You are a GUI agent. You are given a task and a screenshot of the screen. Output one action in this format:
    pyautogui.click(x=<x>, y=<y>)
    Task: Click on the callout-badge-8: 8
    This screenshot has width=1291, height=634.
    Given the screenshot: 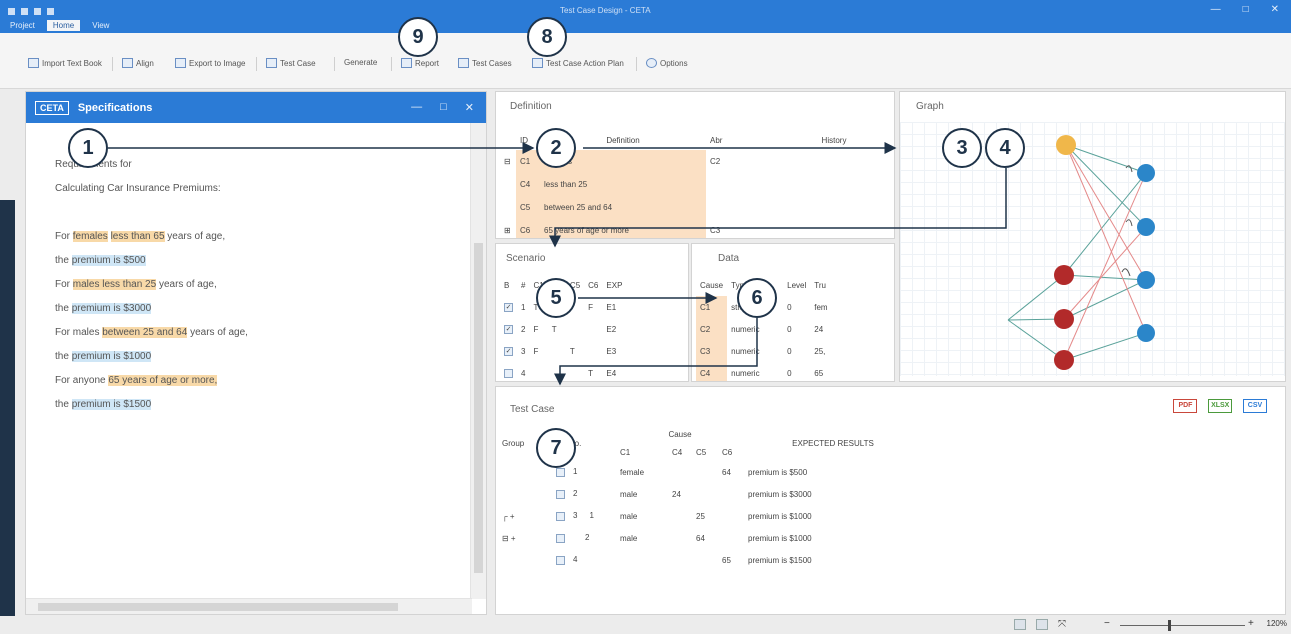 What is the action you would take?
    pyautogui.click(x=547, y=37)
    